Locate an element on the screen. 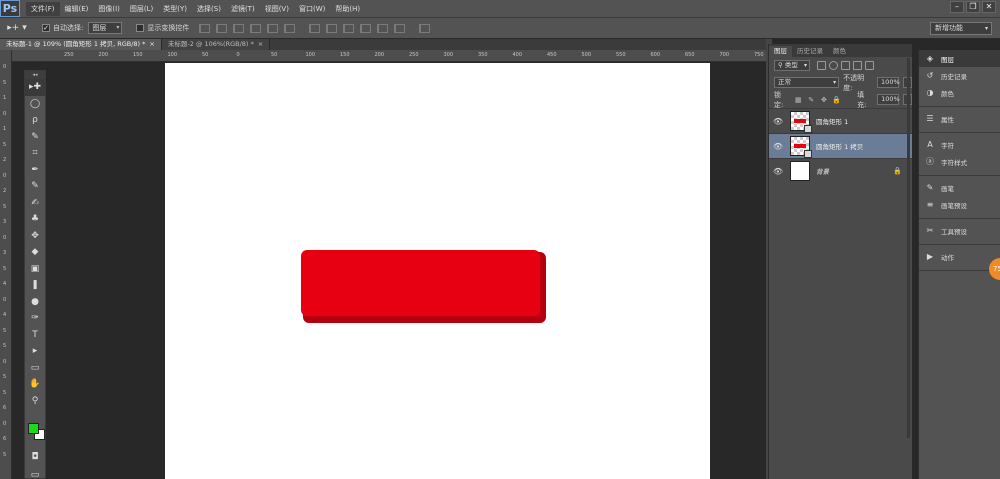 This screenshot has height=479, width=1000. auto-select-checkbox: ✓ 自动选择: is located at coordinates (62, 28).